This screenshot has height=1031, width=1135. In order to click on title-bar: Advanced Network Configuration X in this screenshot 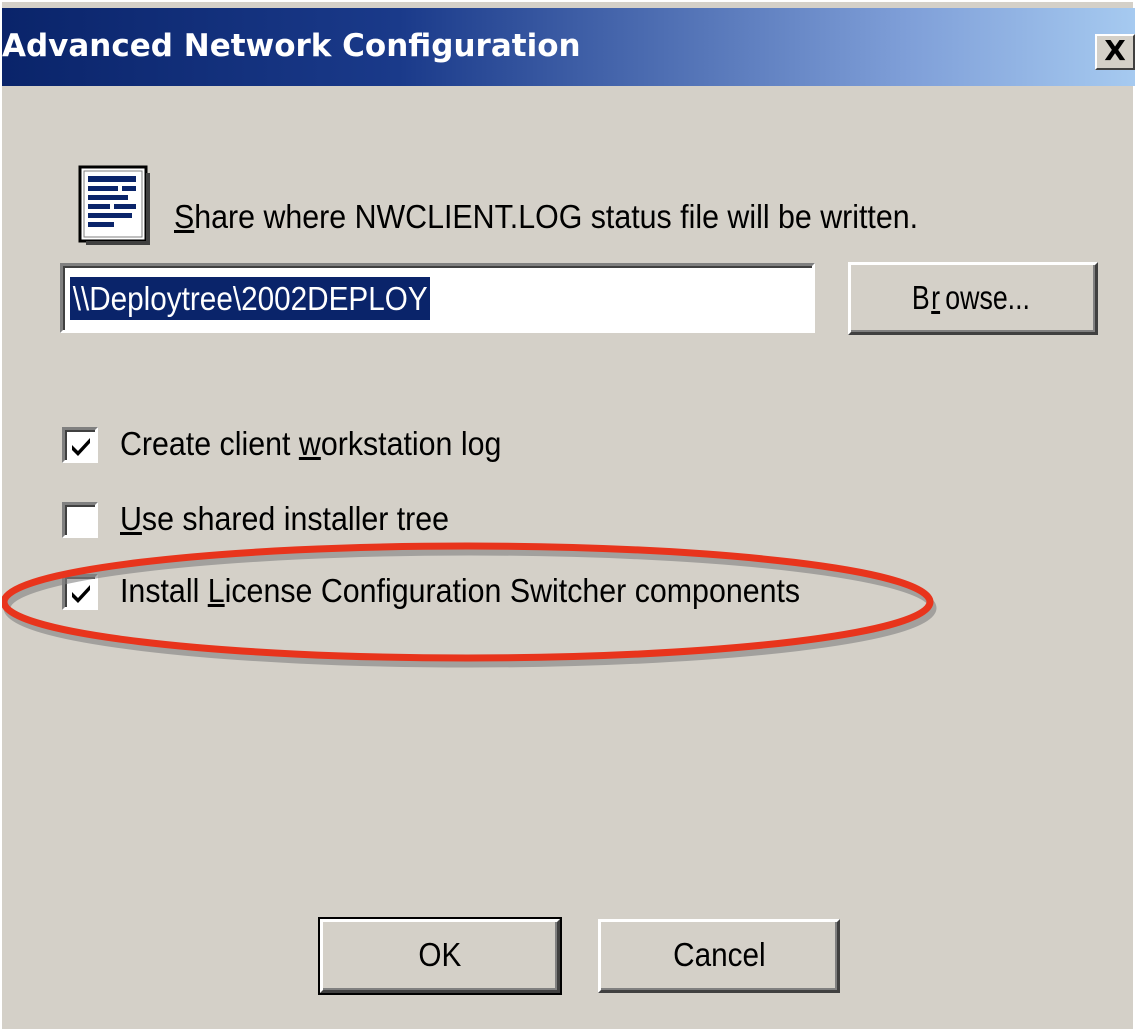, I will do `click(568, 47)`.